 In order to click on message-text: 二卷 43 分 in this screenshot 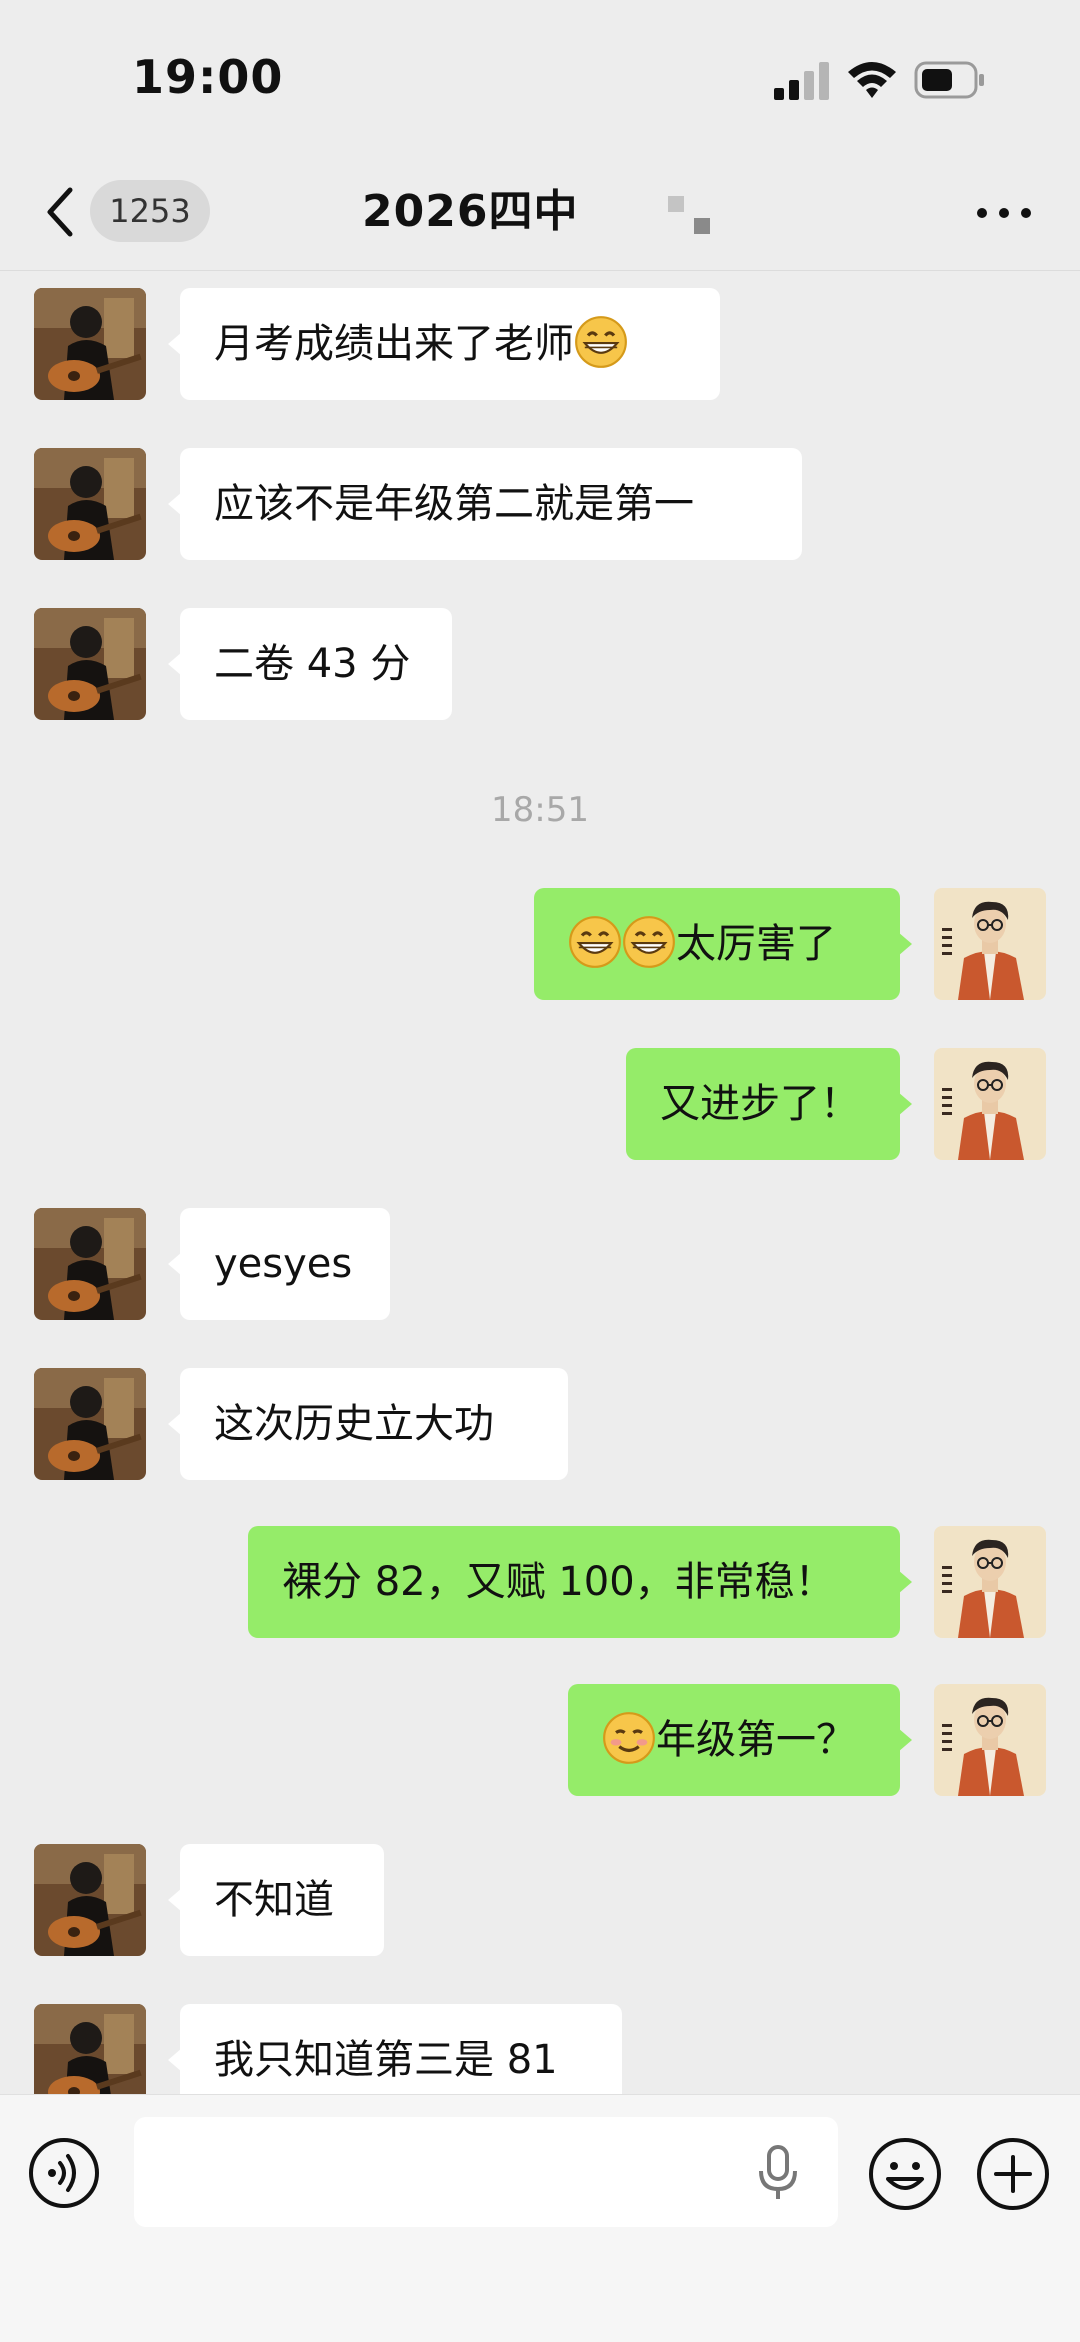, I will do `click(312, 664)`.